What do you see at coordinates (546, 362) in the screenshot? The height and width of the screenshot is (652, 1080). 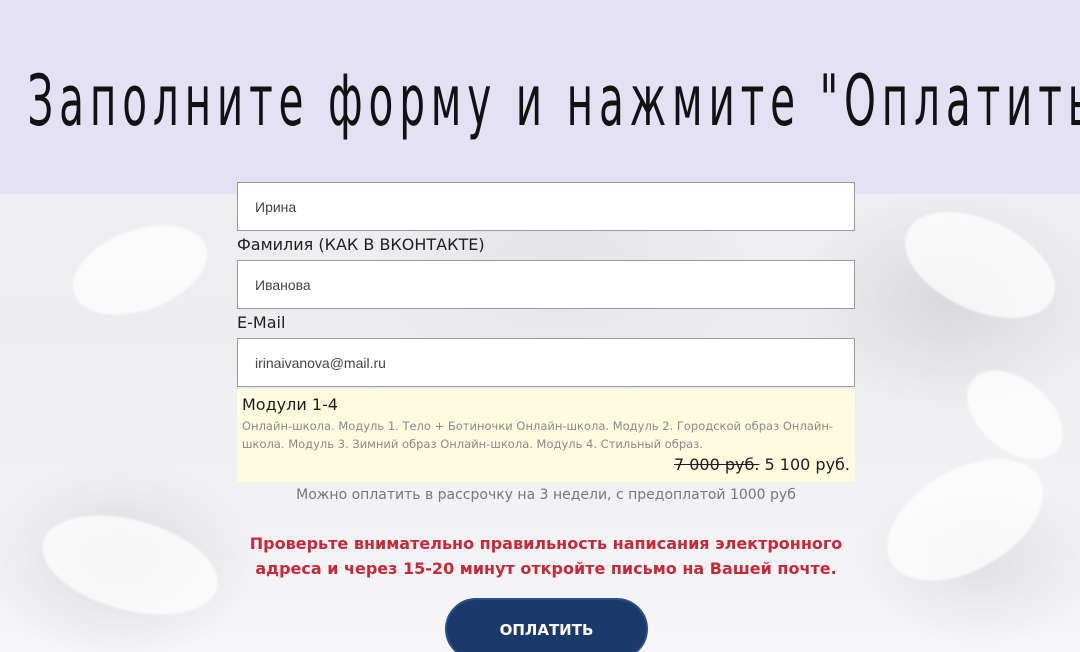 I see `email-input: irinaivanova@mail.ru` at bounding box center [546, 362].